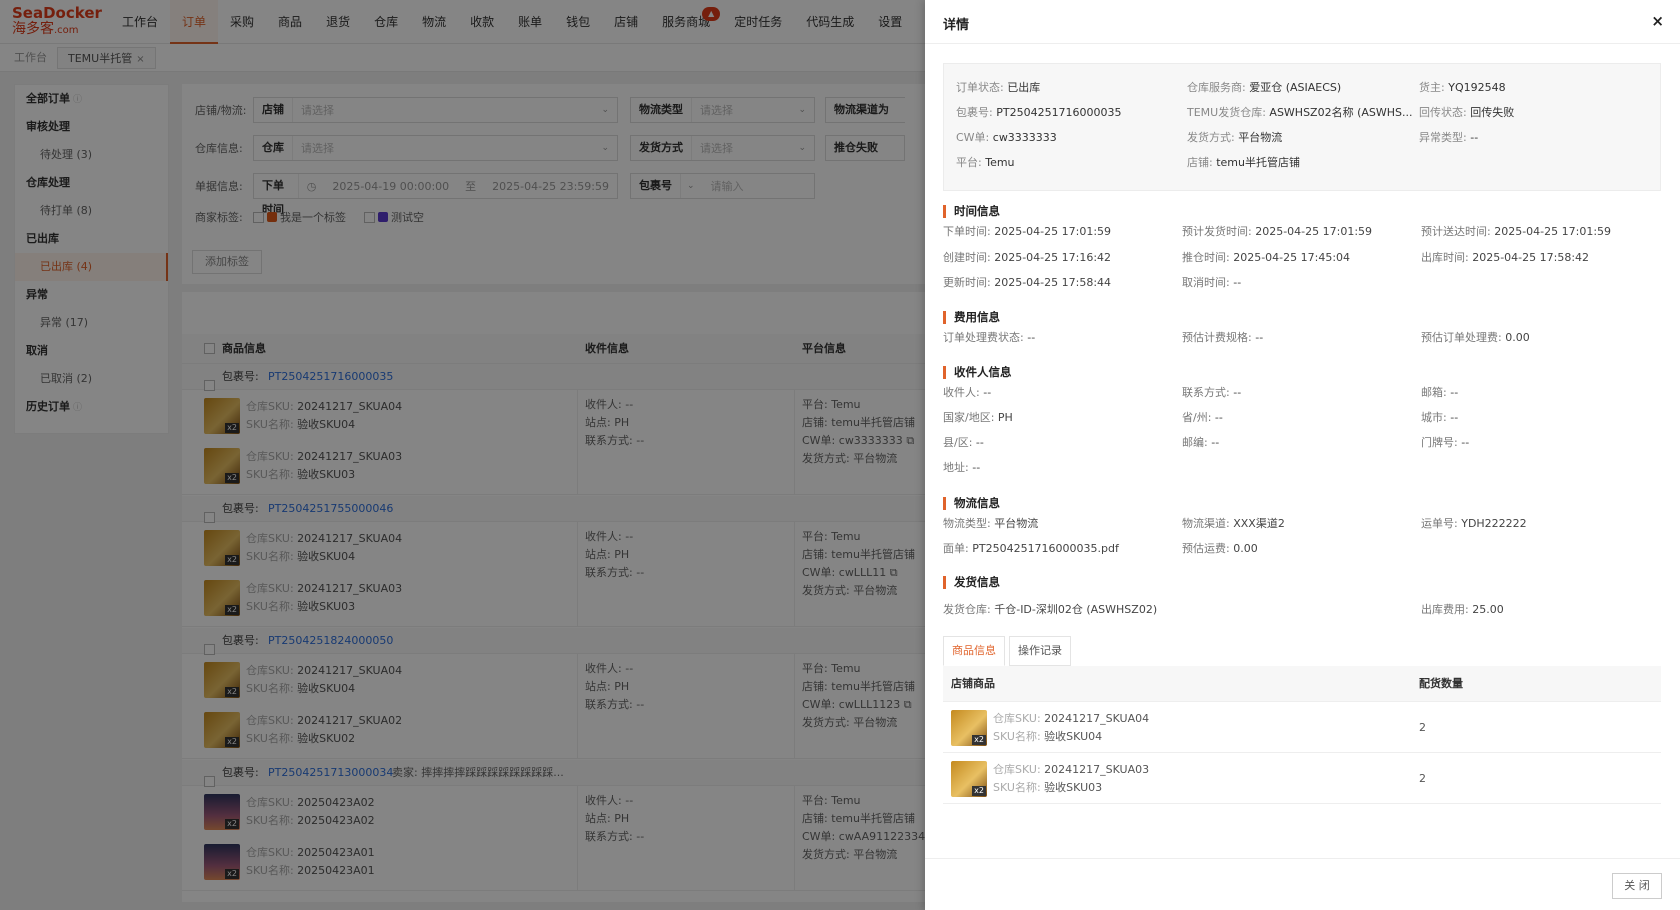 This screenshot has height=910, width=1680. Describe the element at coordinates (1076, 609) in the screenshot. I see `ship-wh-value: 千仓-ID-深圳02仓 (ASWHSZ02)` at that location.